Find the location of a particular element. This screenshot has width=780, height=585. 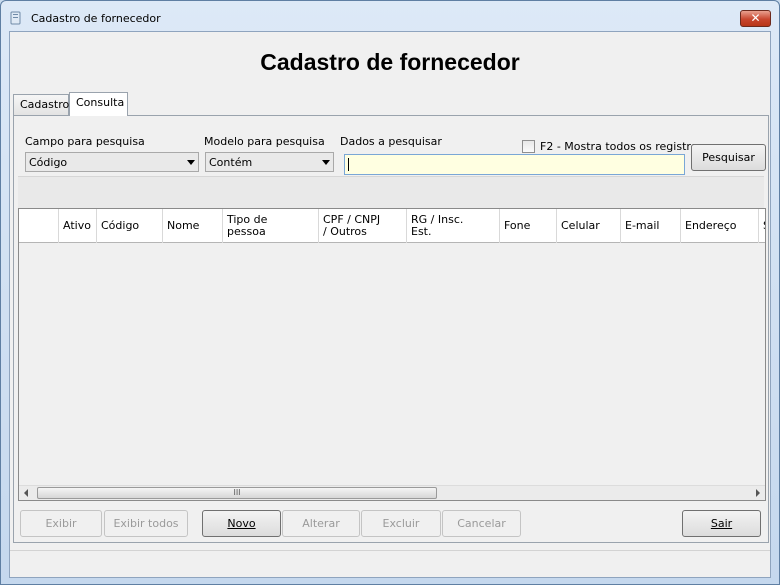

window-title: Cadastro de fornecedor is located at coordinates (96, 18).